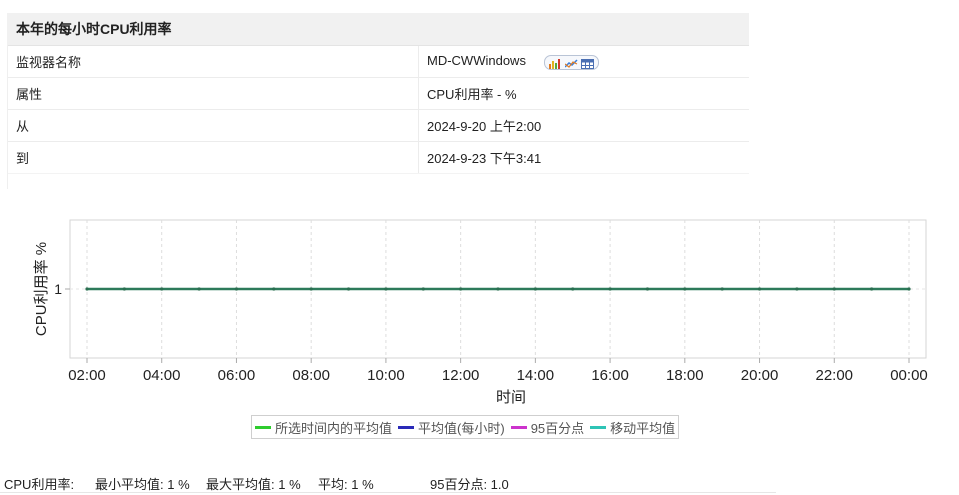 The width and height of the screenshot is (959, 495). Describe the element at coordinates (386, 375) in the screenshot. I see `x-tick-label: 10:00` at that location.